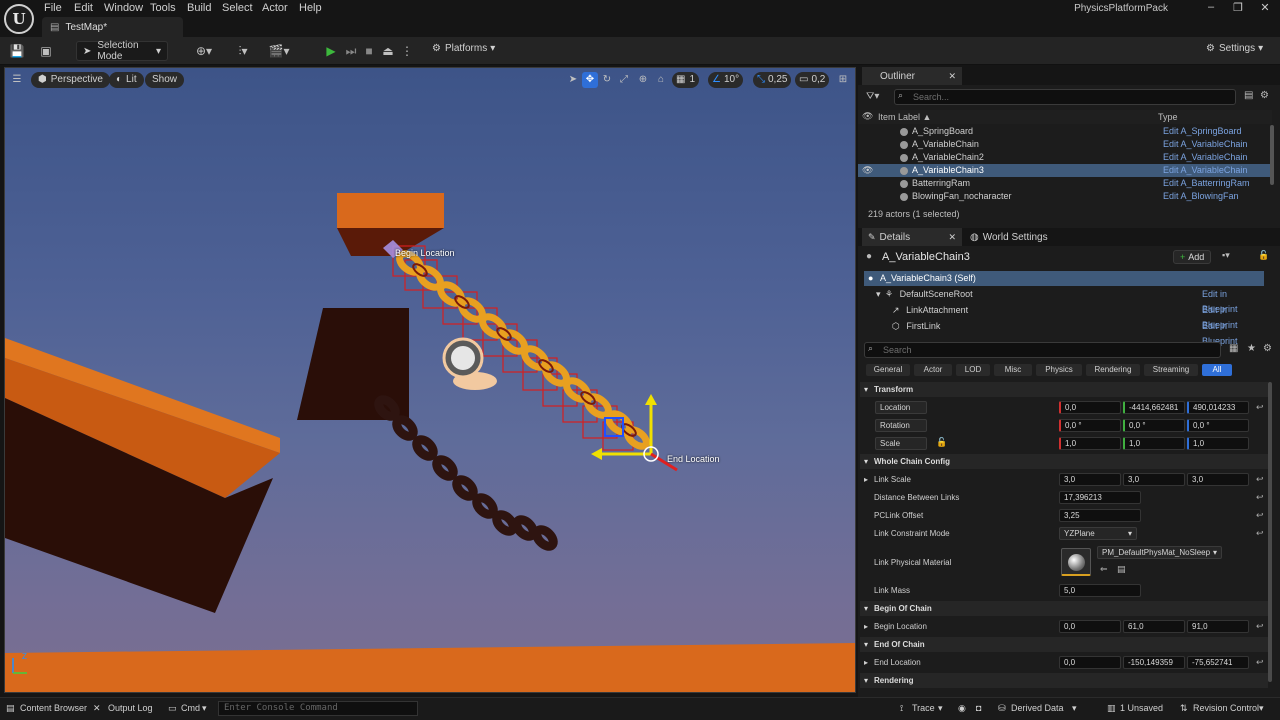 The image size is (1280, 720). What do you see at coordinates (126, 80) in the screenshot?
I see `lit-button: ◐ Lit` at bounding box center [126, 80].